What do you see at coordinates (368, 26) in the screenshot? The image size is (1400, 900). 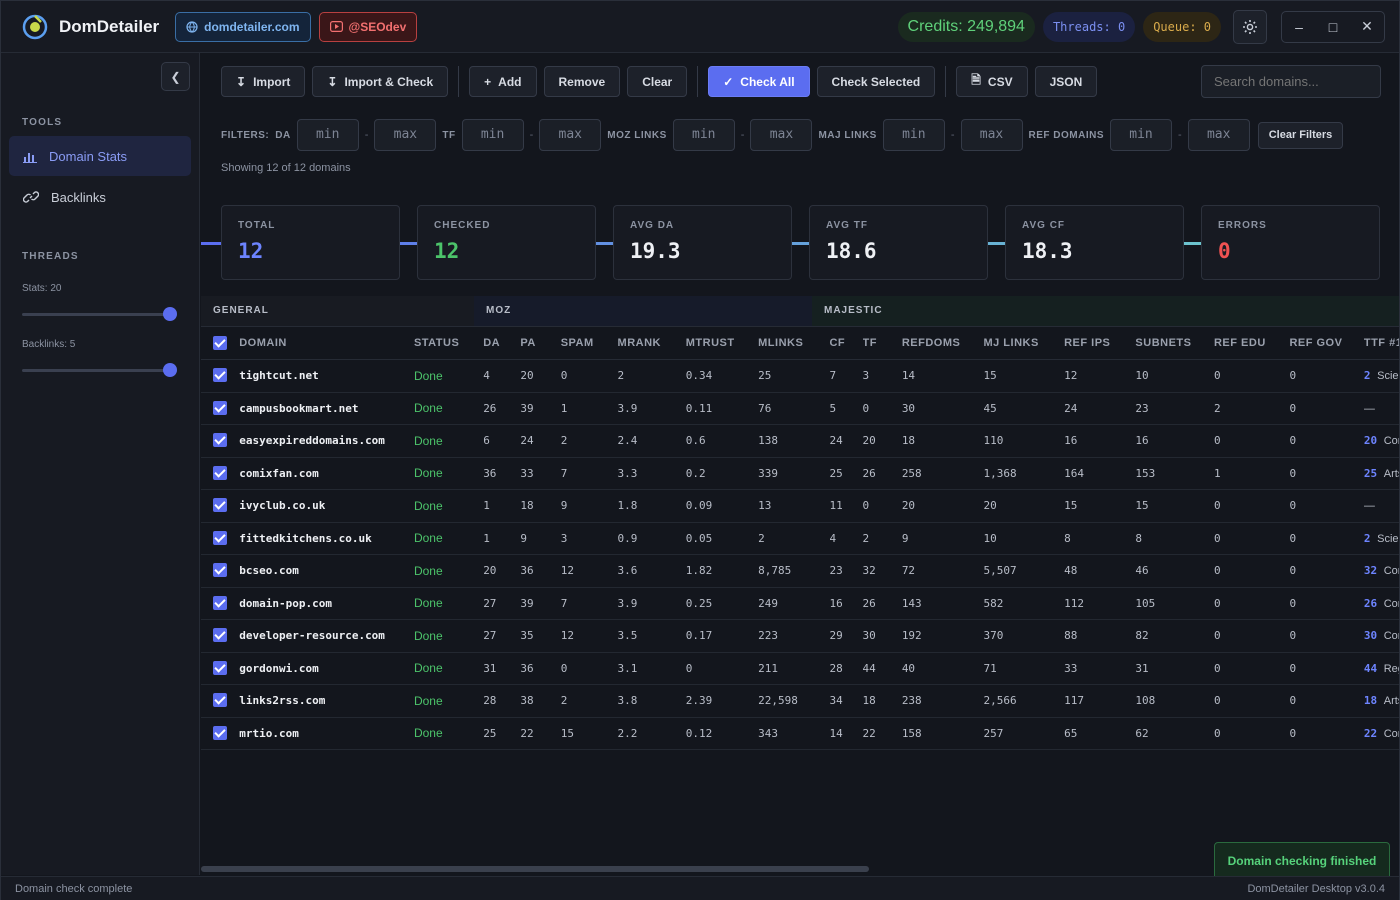 I see `youtube-link: @SEOdev` at bounding box center [368, 26].